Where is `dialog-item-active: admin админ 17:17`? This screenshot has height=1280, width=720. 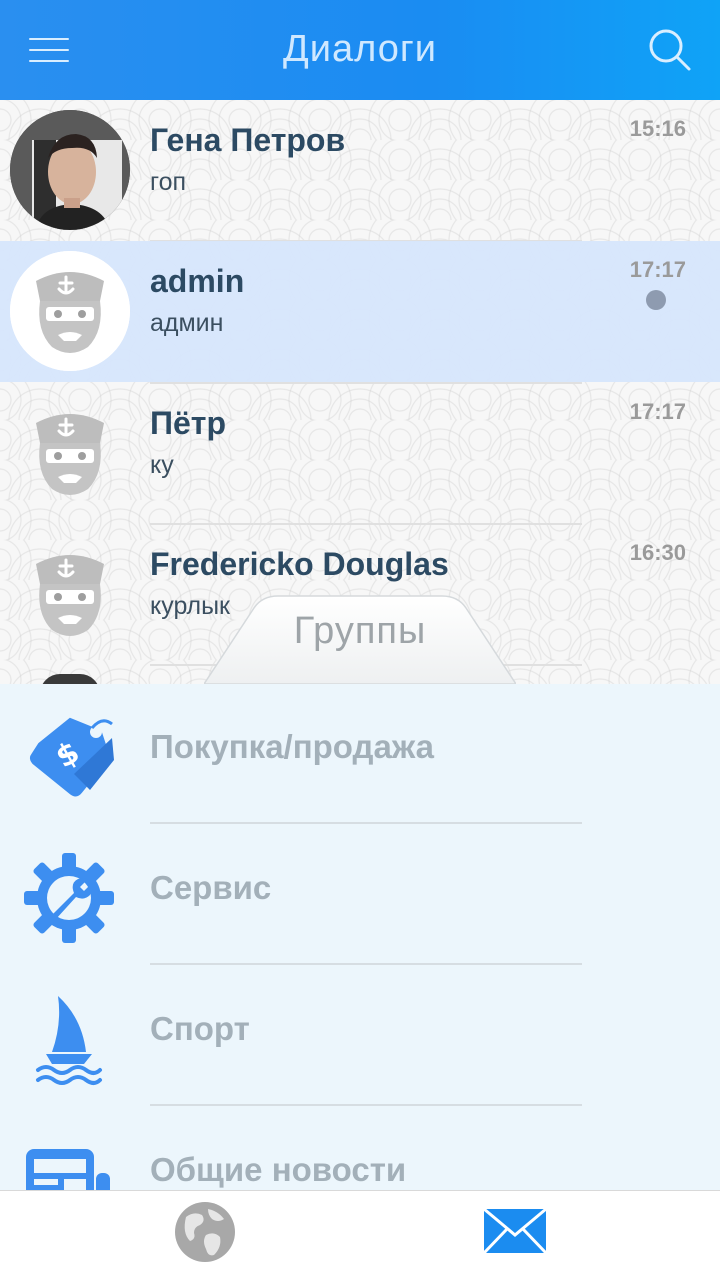 dialog-item-active: admin админ 17:17 is located at coordinates (360, 311).